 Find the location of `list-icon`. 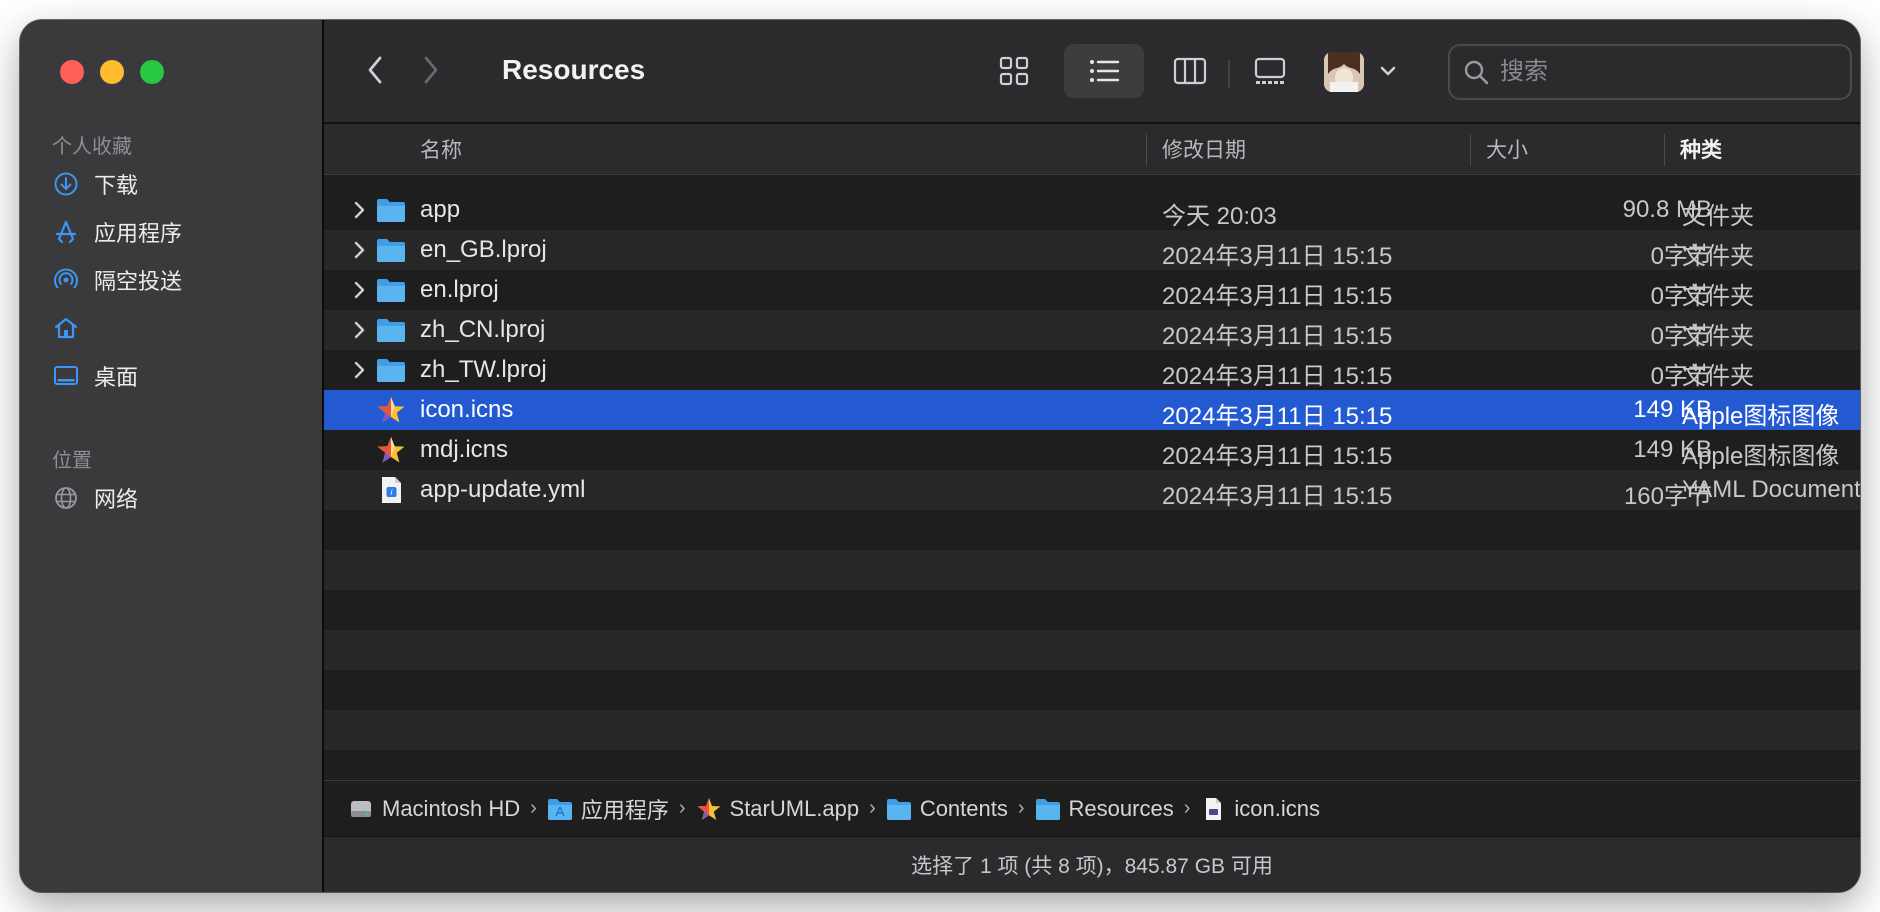

list-icon is located at coordinates (1105, 71).